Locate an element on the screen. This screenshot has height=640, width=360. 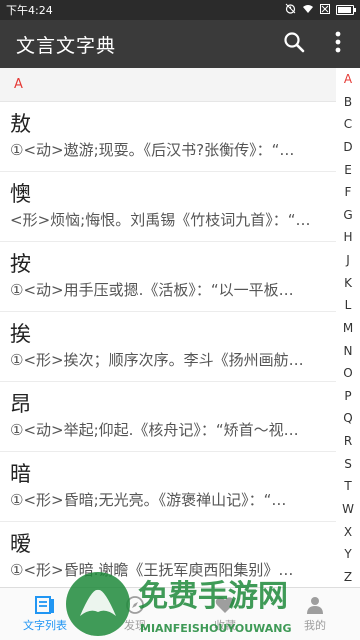
more-vert-icon is located at coordinates (338, 44).